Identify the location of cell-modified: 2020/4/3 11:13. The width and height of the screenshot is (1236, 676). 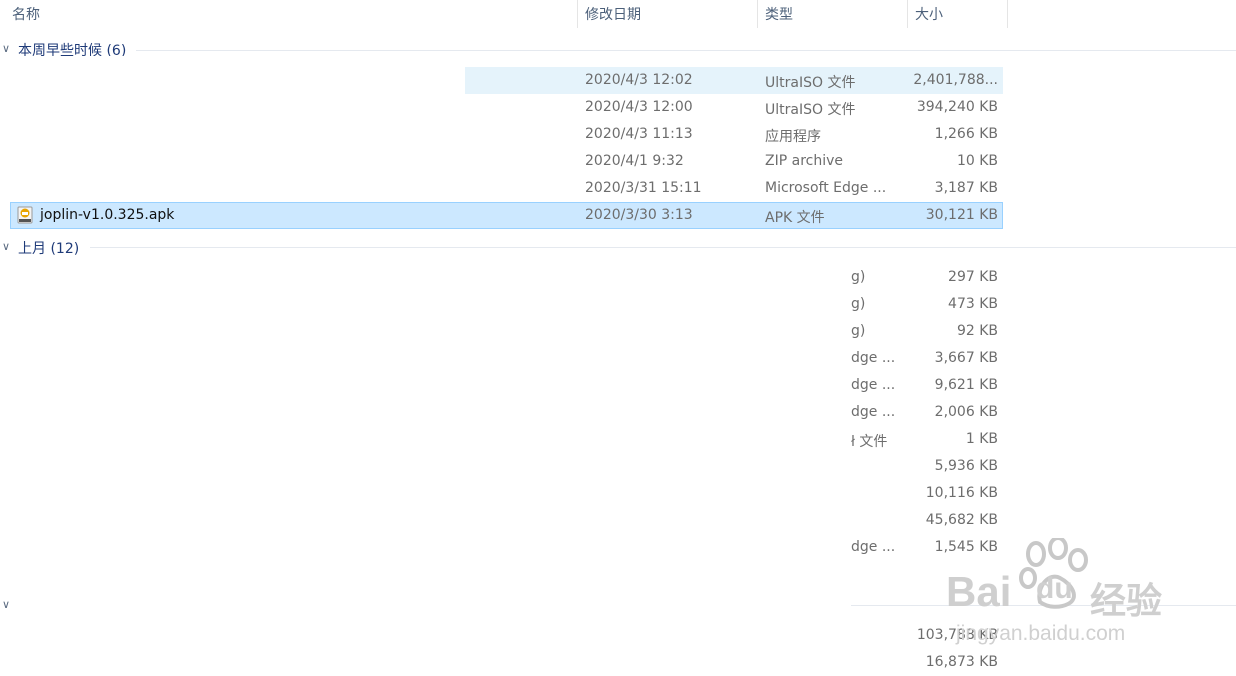
(639, 134).